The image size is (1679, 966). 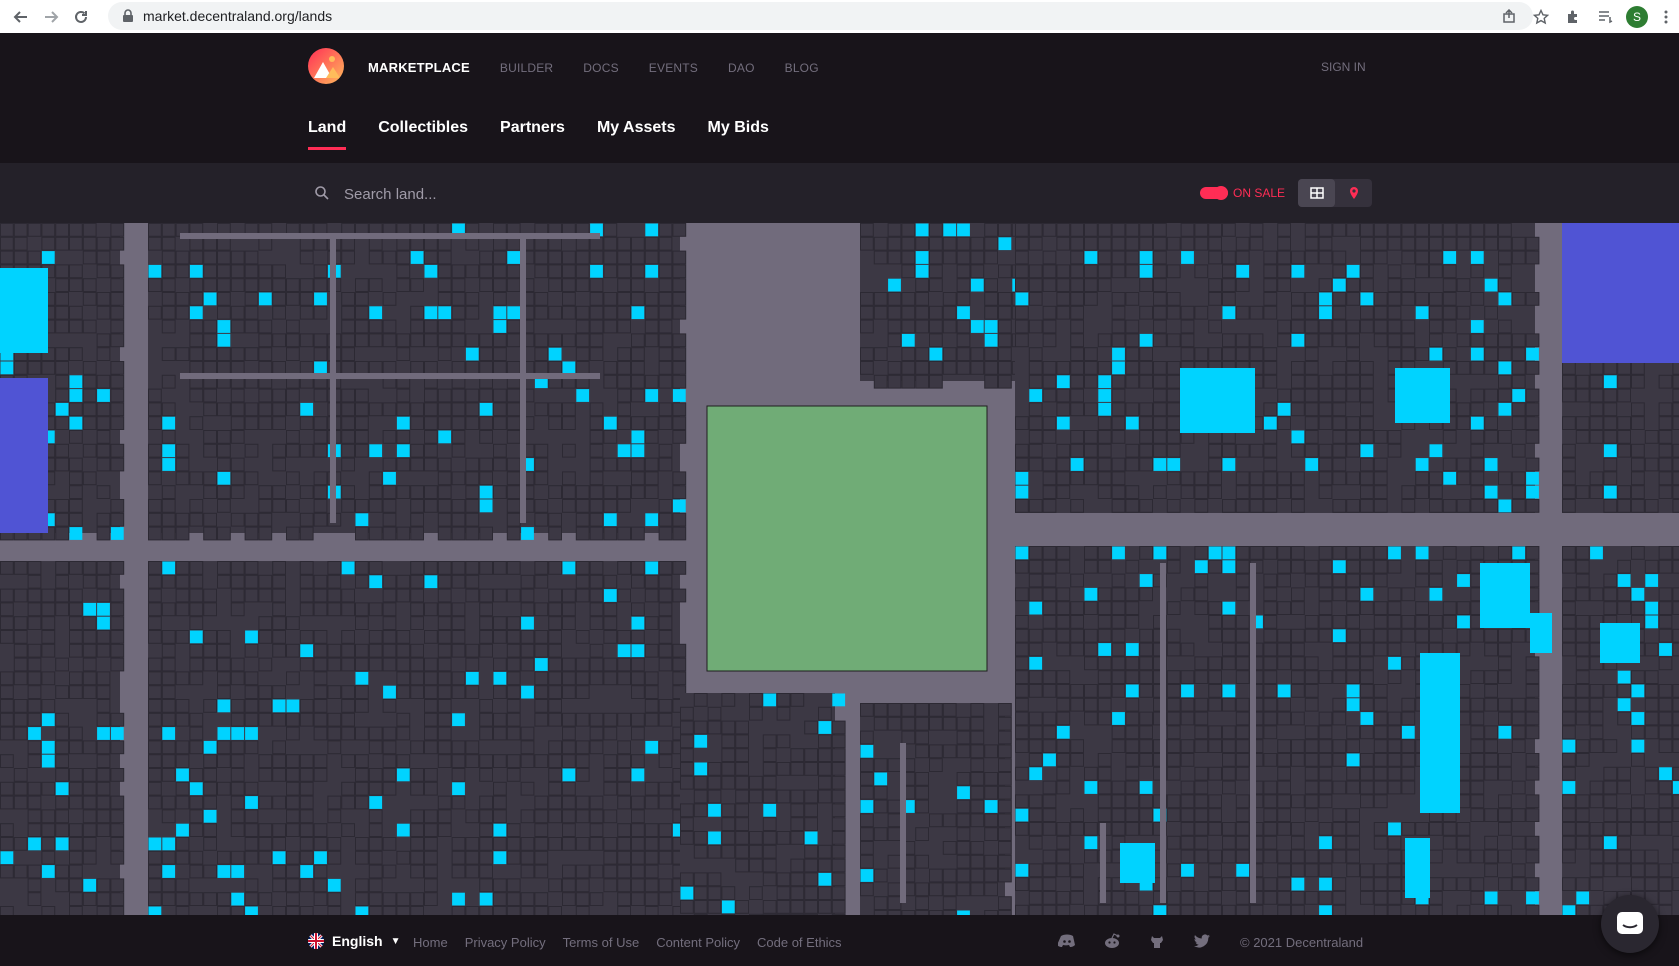 I want to click on nav-dao: DAO, so click(x=741, y=68).